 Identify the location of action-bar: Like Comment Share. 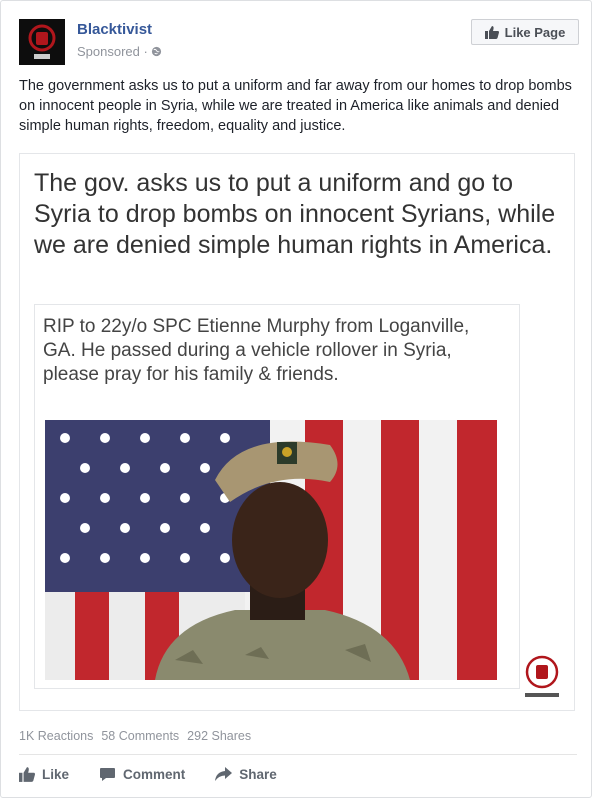
(148, 774).